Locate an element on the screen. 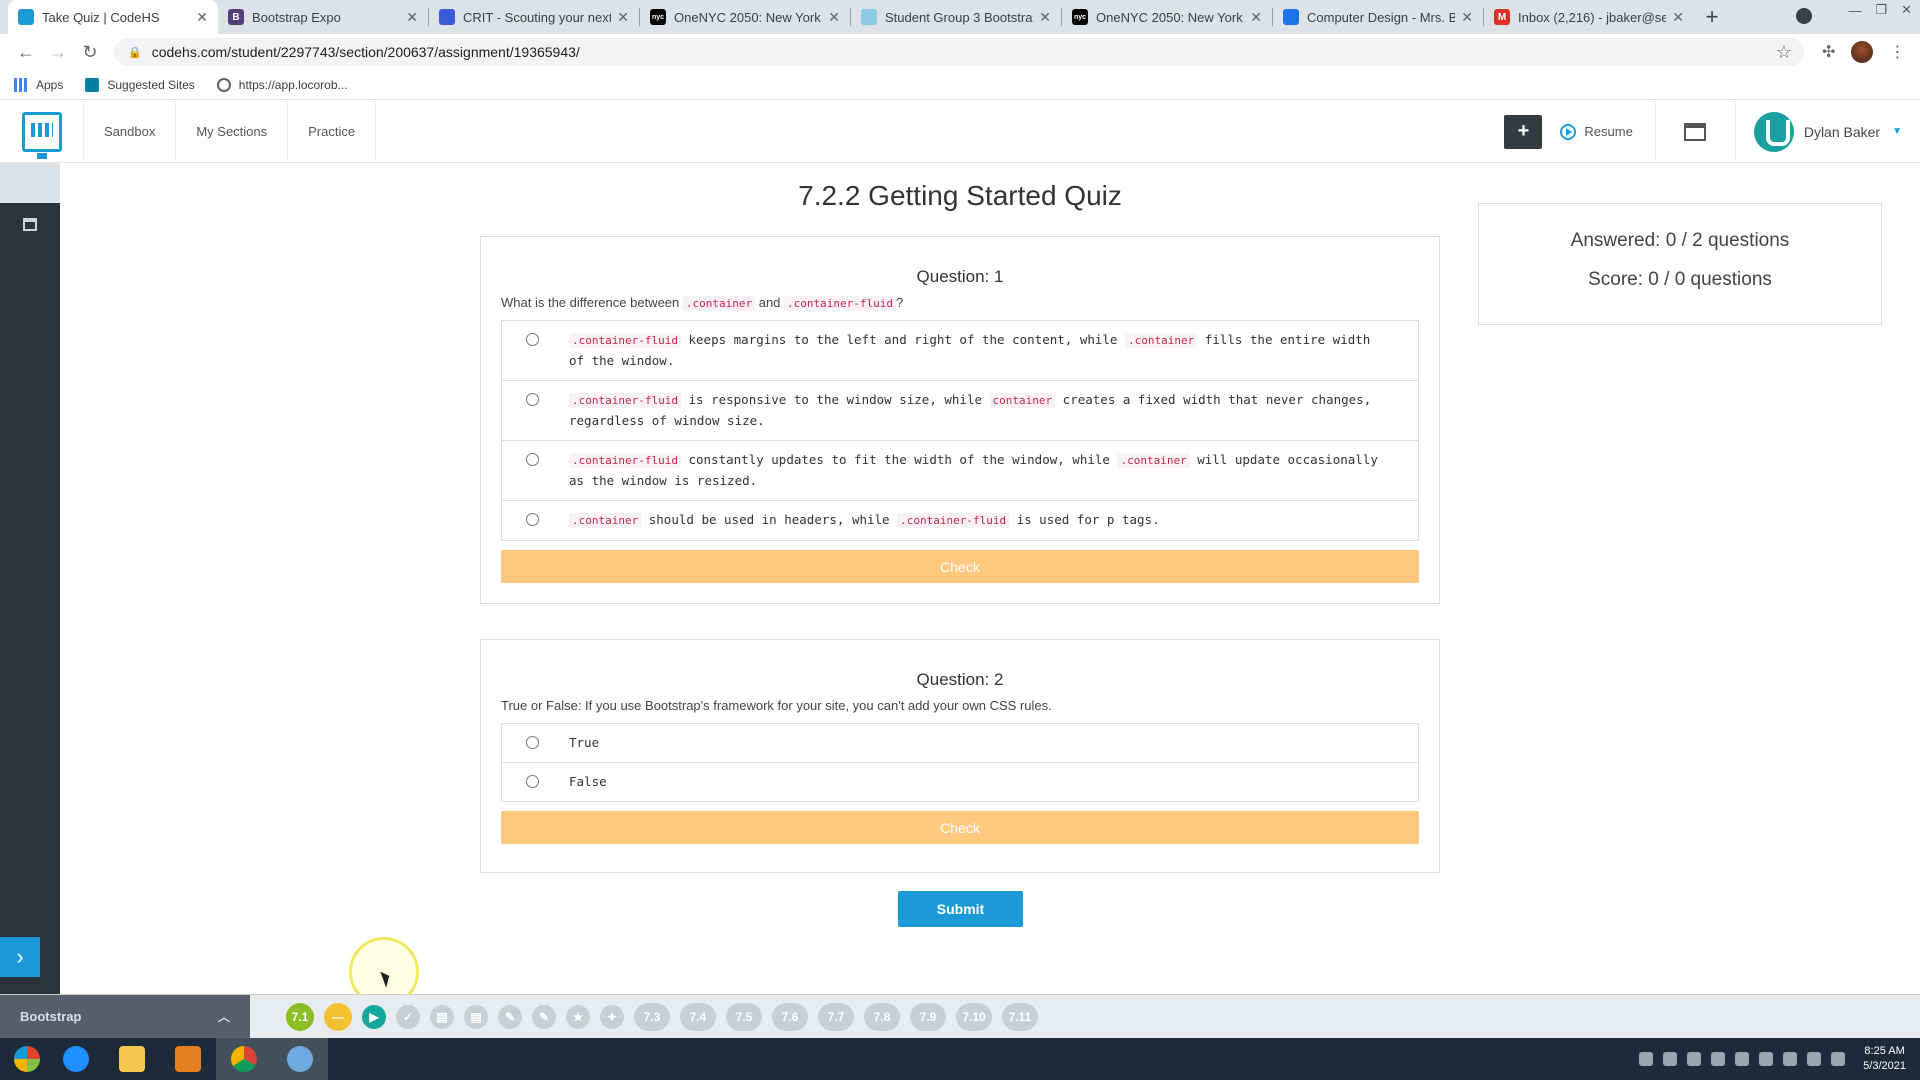 This screenshot has height=1080, width=1920. nav-my-sections: My Sections is located at coordinates (232, 131).